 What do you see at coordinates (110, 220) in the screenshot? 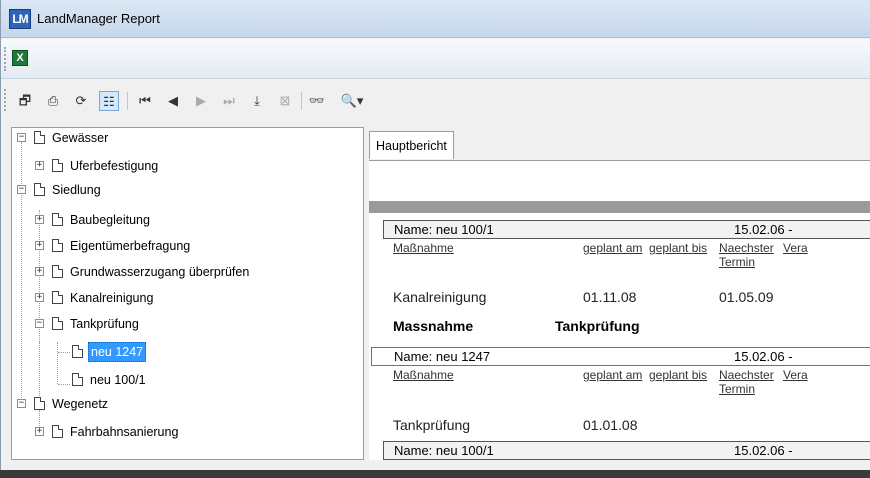
I see `tree-item-label: Baubegleitung` at bounding box center [110, 220].